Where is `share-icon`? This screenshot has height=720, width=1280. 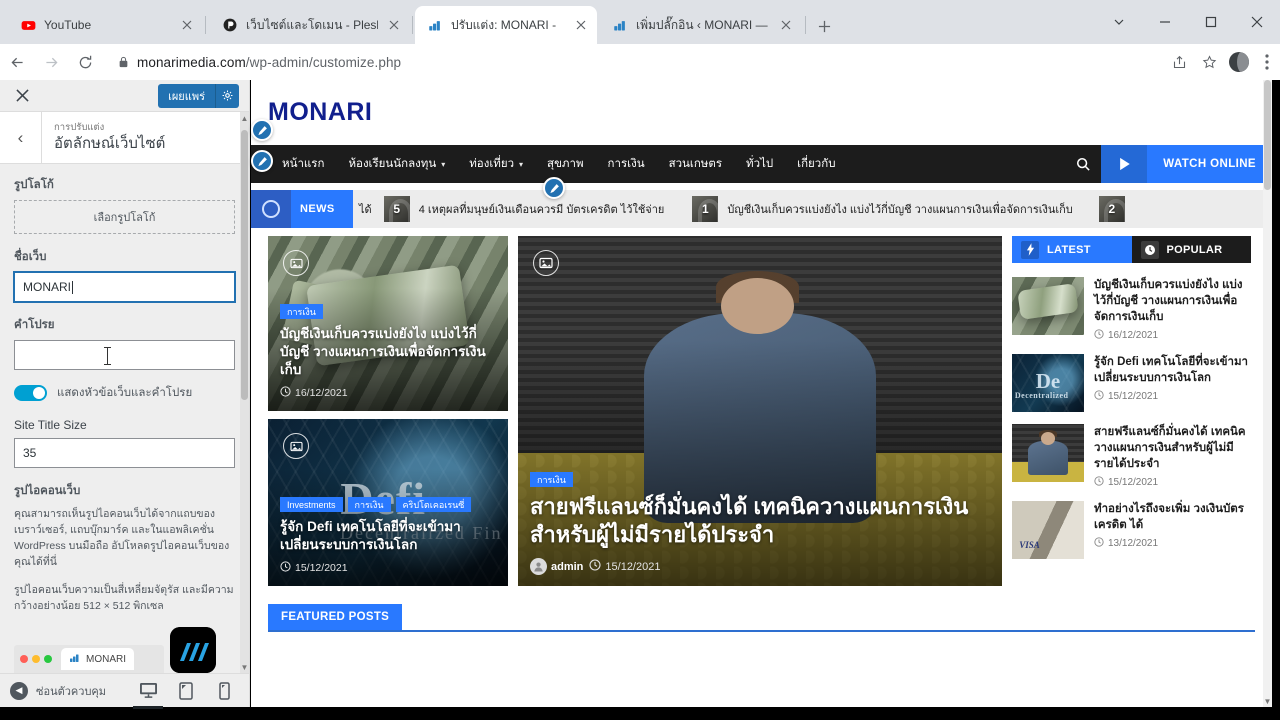
share-icon is located at coordinates (1179, 62).